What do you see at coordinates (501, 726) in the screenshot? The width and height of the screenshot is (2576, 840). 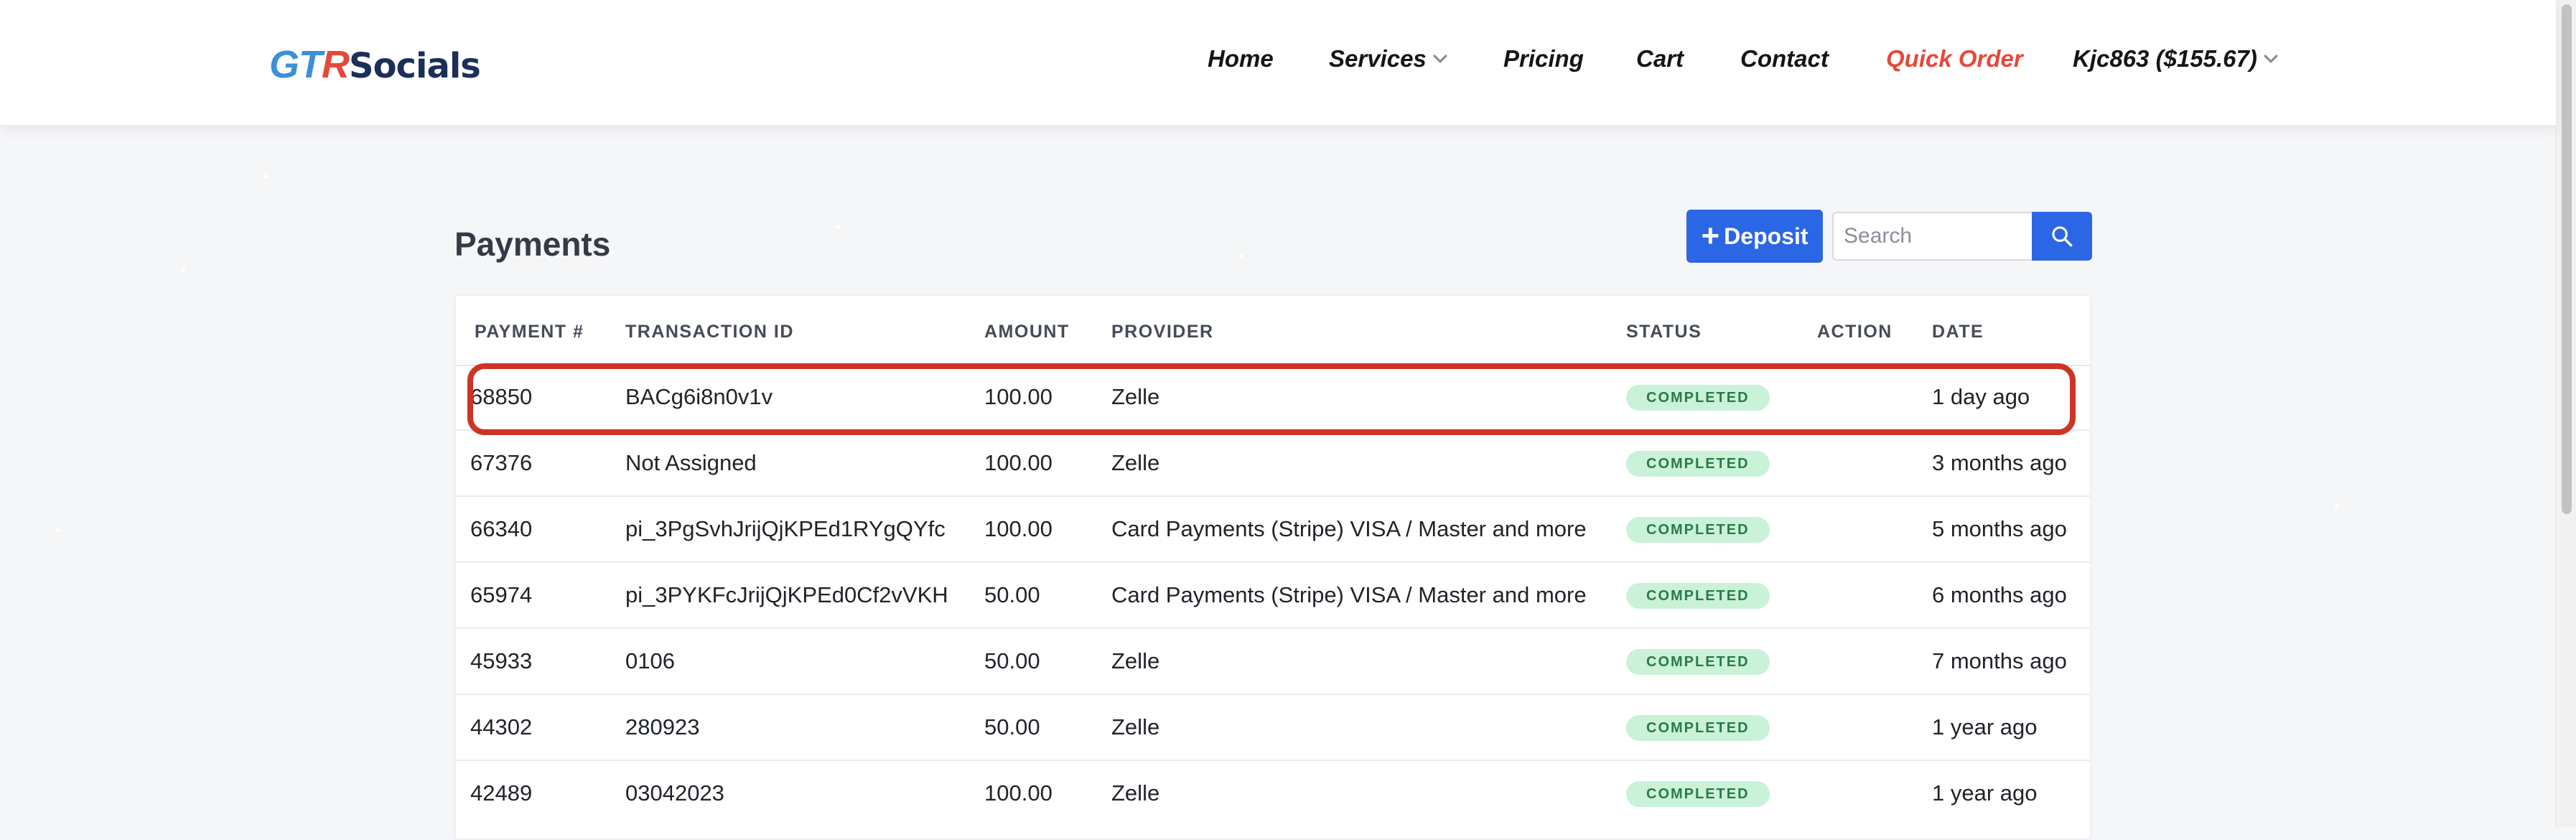 I see `payment-number: 44302` at bounding box center [501, 726].